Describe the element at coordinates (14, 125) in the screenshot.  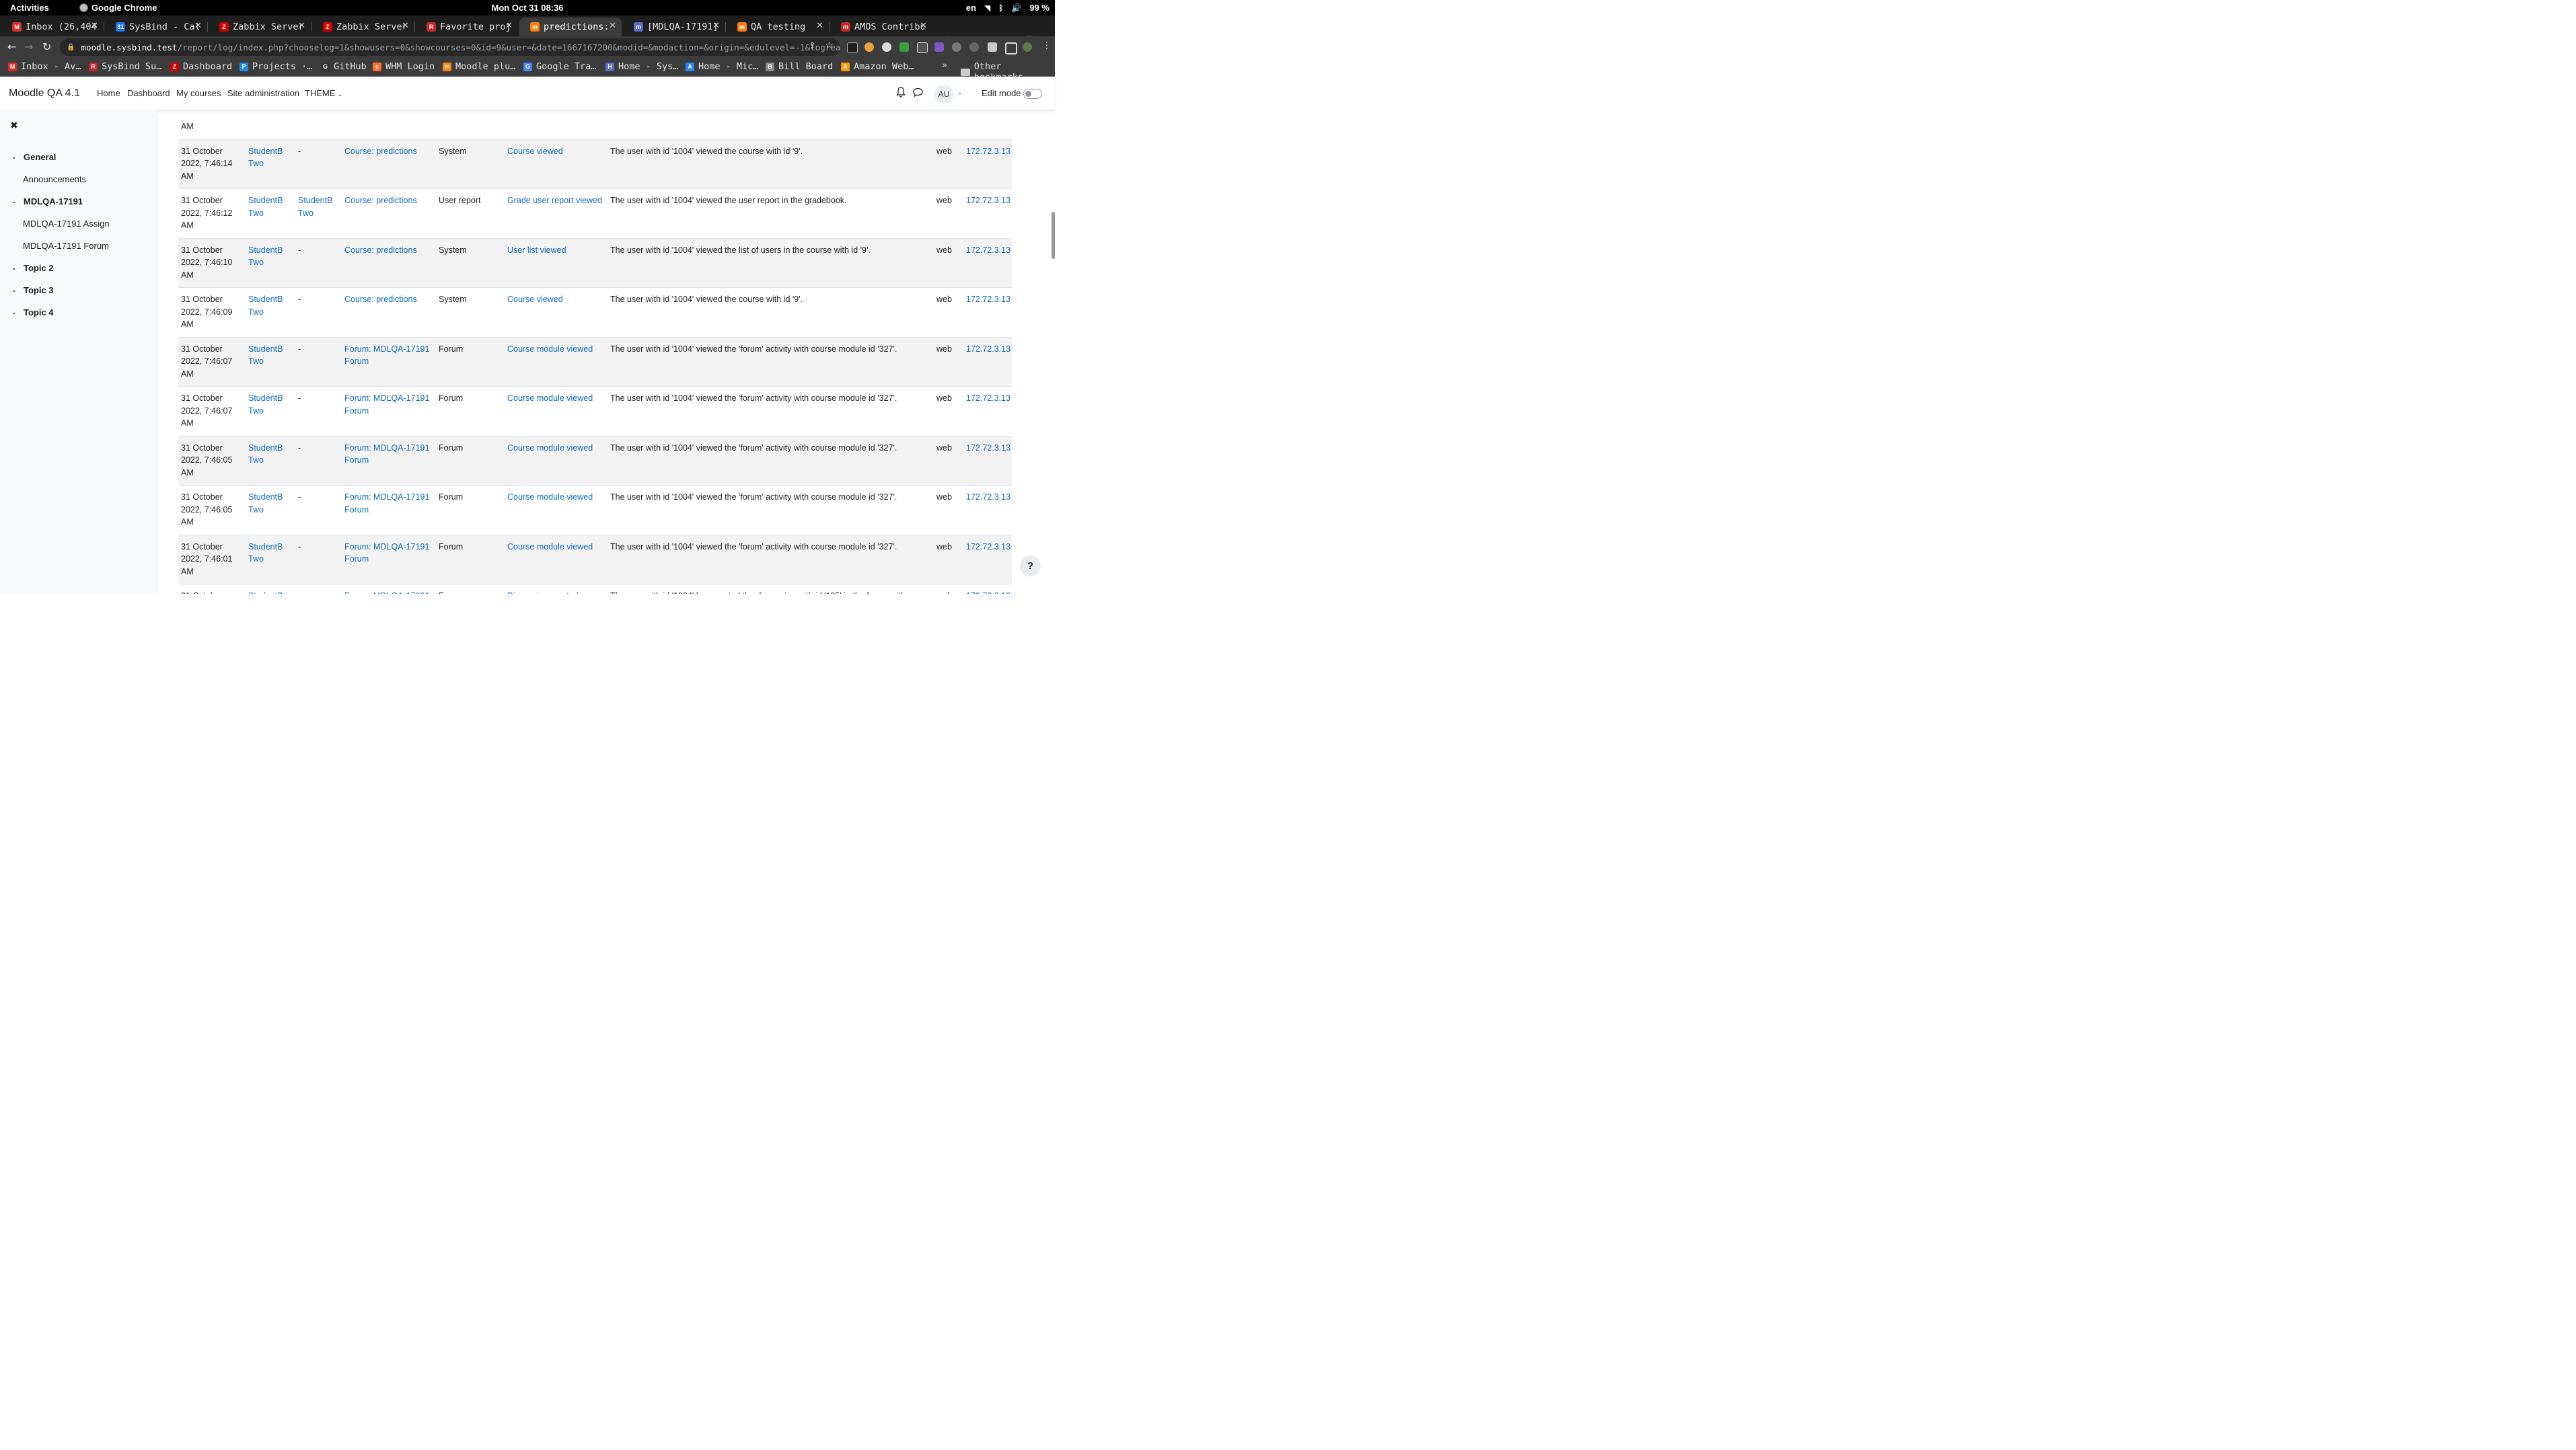
I see `close-drawer-icon: ✖` at that location.